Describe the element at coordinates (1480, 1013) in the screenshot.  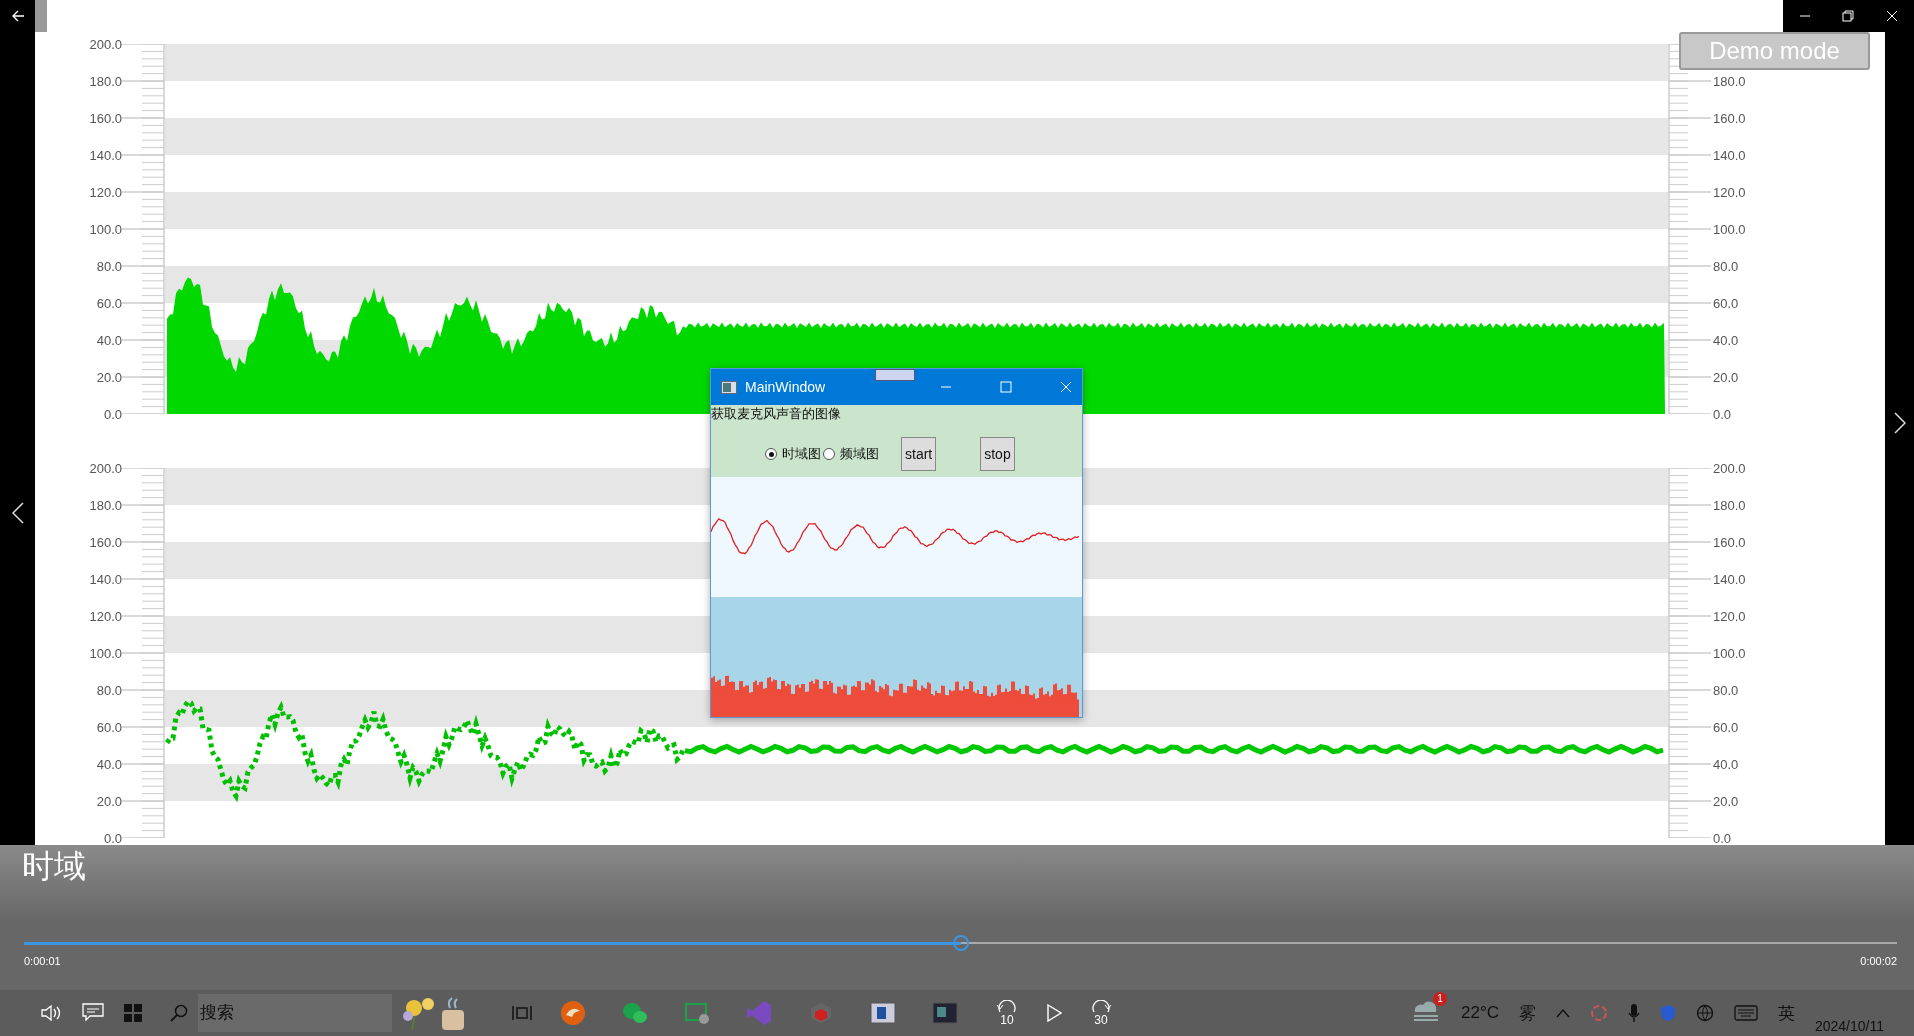
I see `temperature-label: 22°C` at that location.